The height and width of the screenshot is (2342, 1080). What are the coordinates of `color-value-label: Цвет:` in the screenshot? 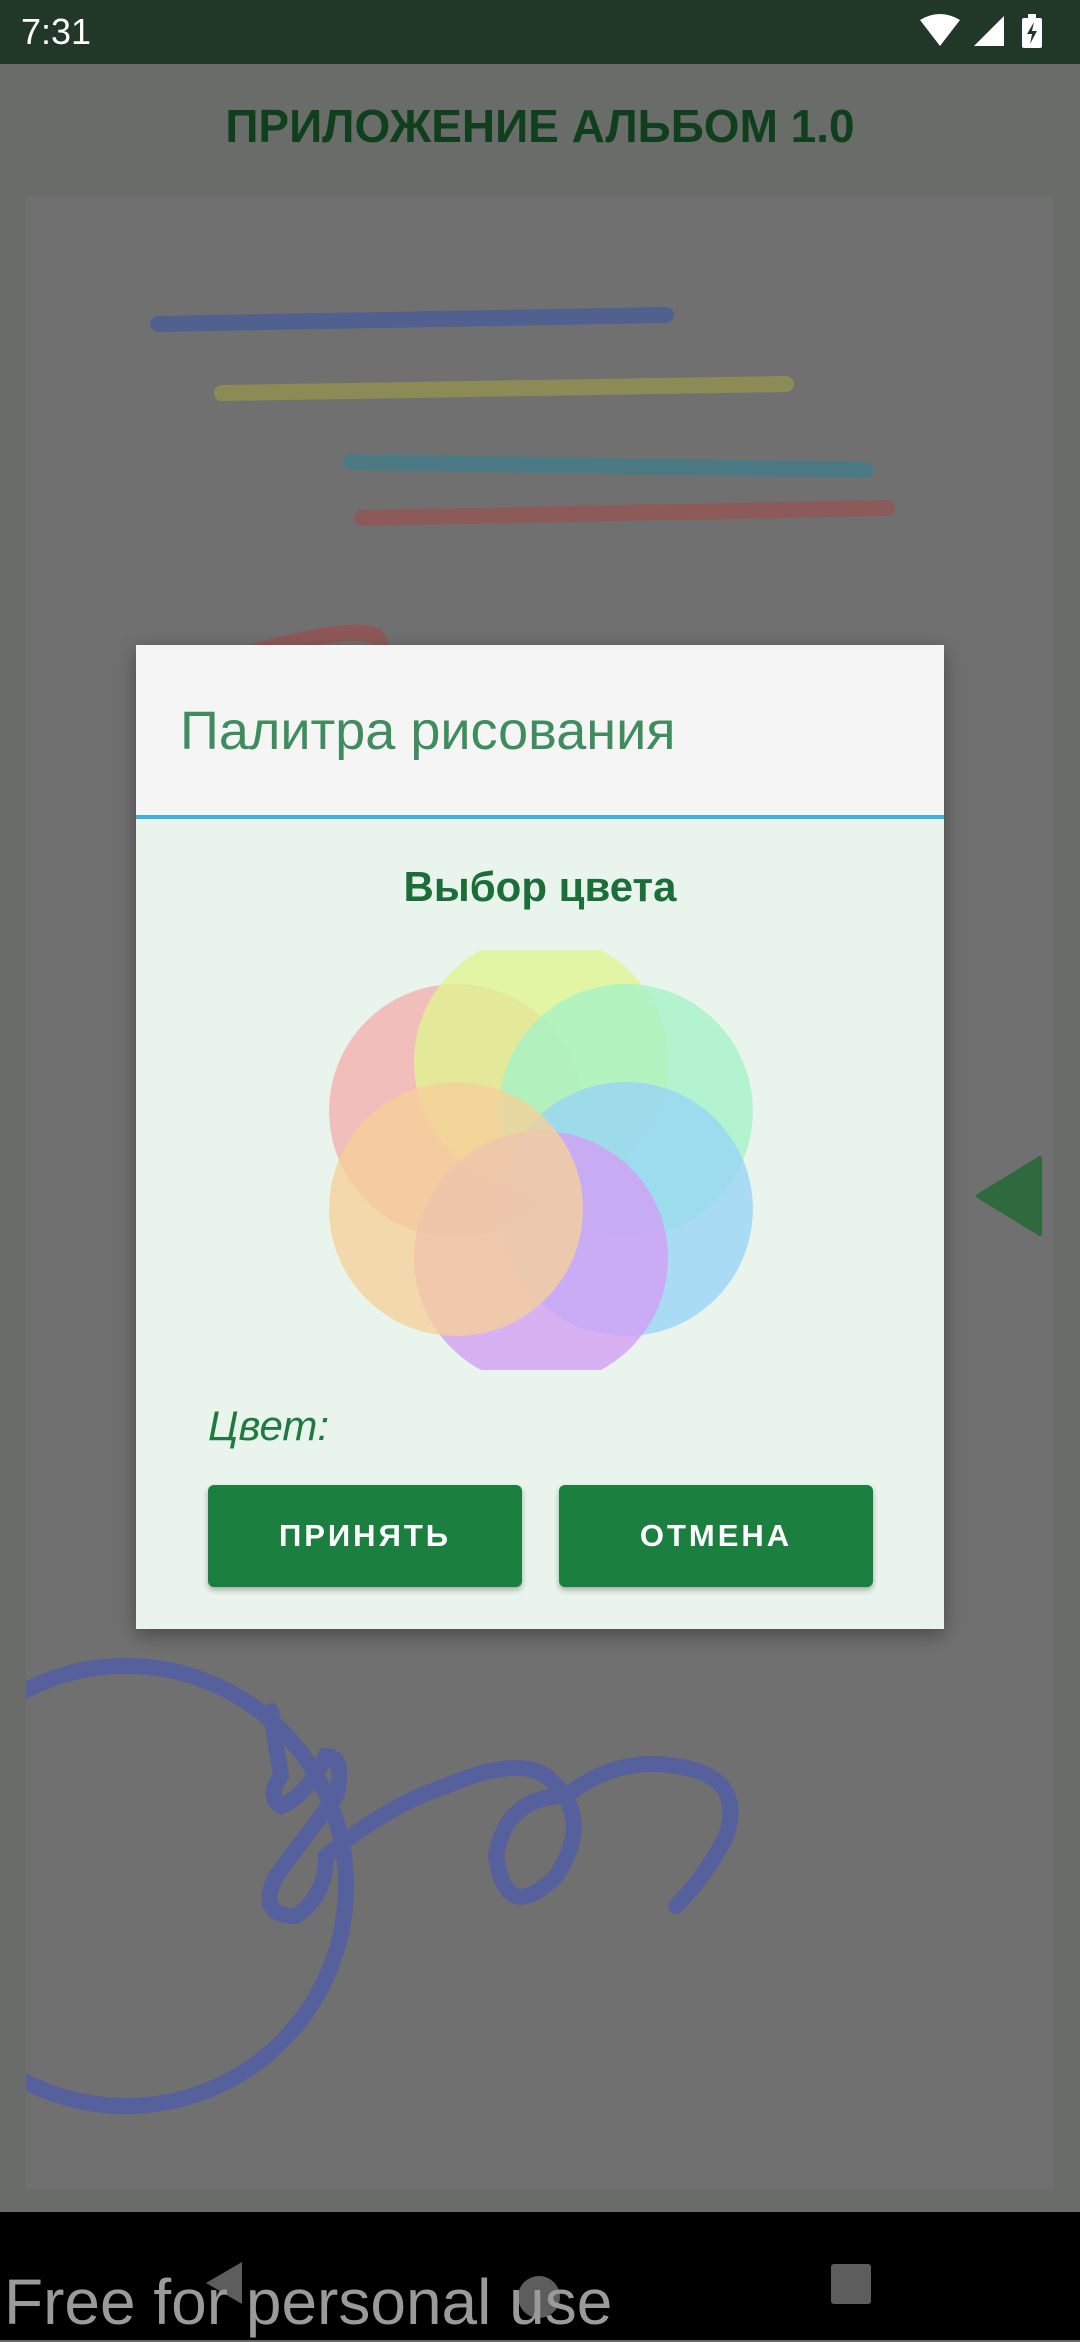 It's located at (269, 1425).